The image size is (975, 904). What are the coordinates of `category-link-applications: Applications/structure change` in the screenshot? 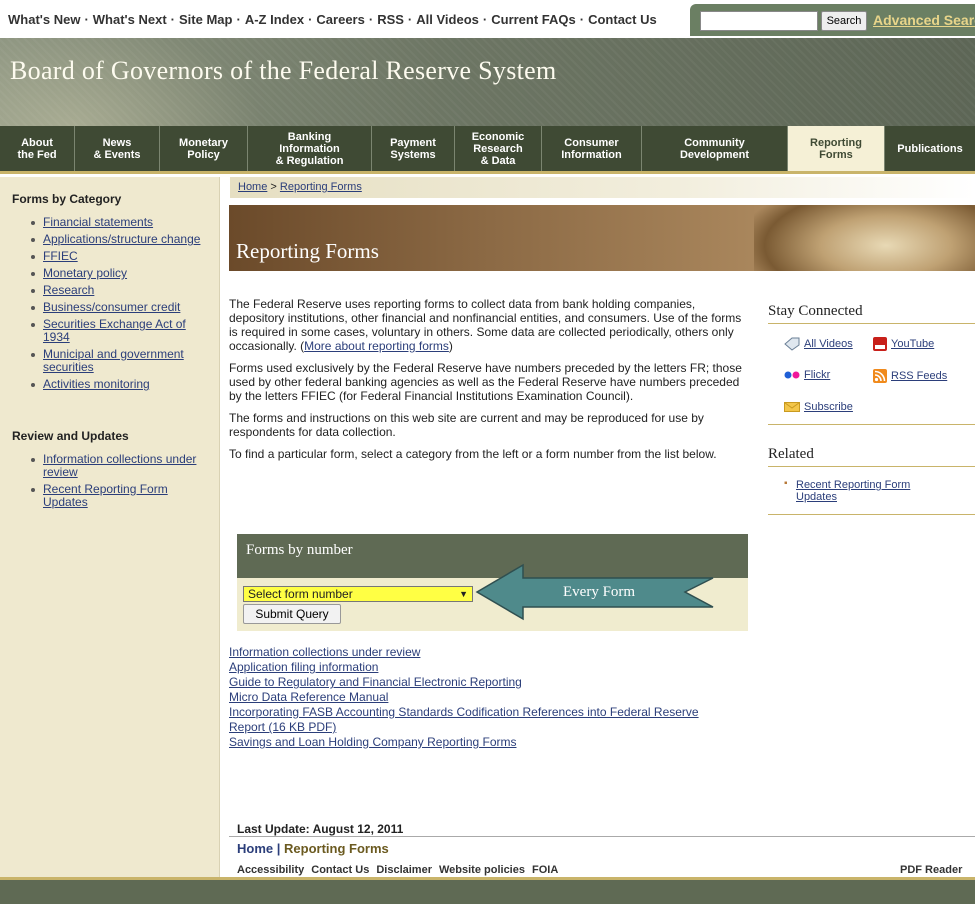 It's located at (121, 239).